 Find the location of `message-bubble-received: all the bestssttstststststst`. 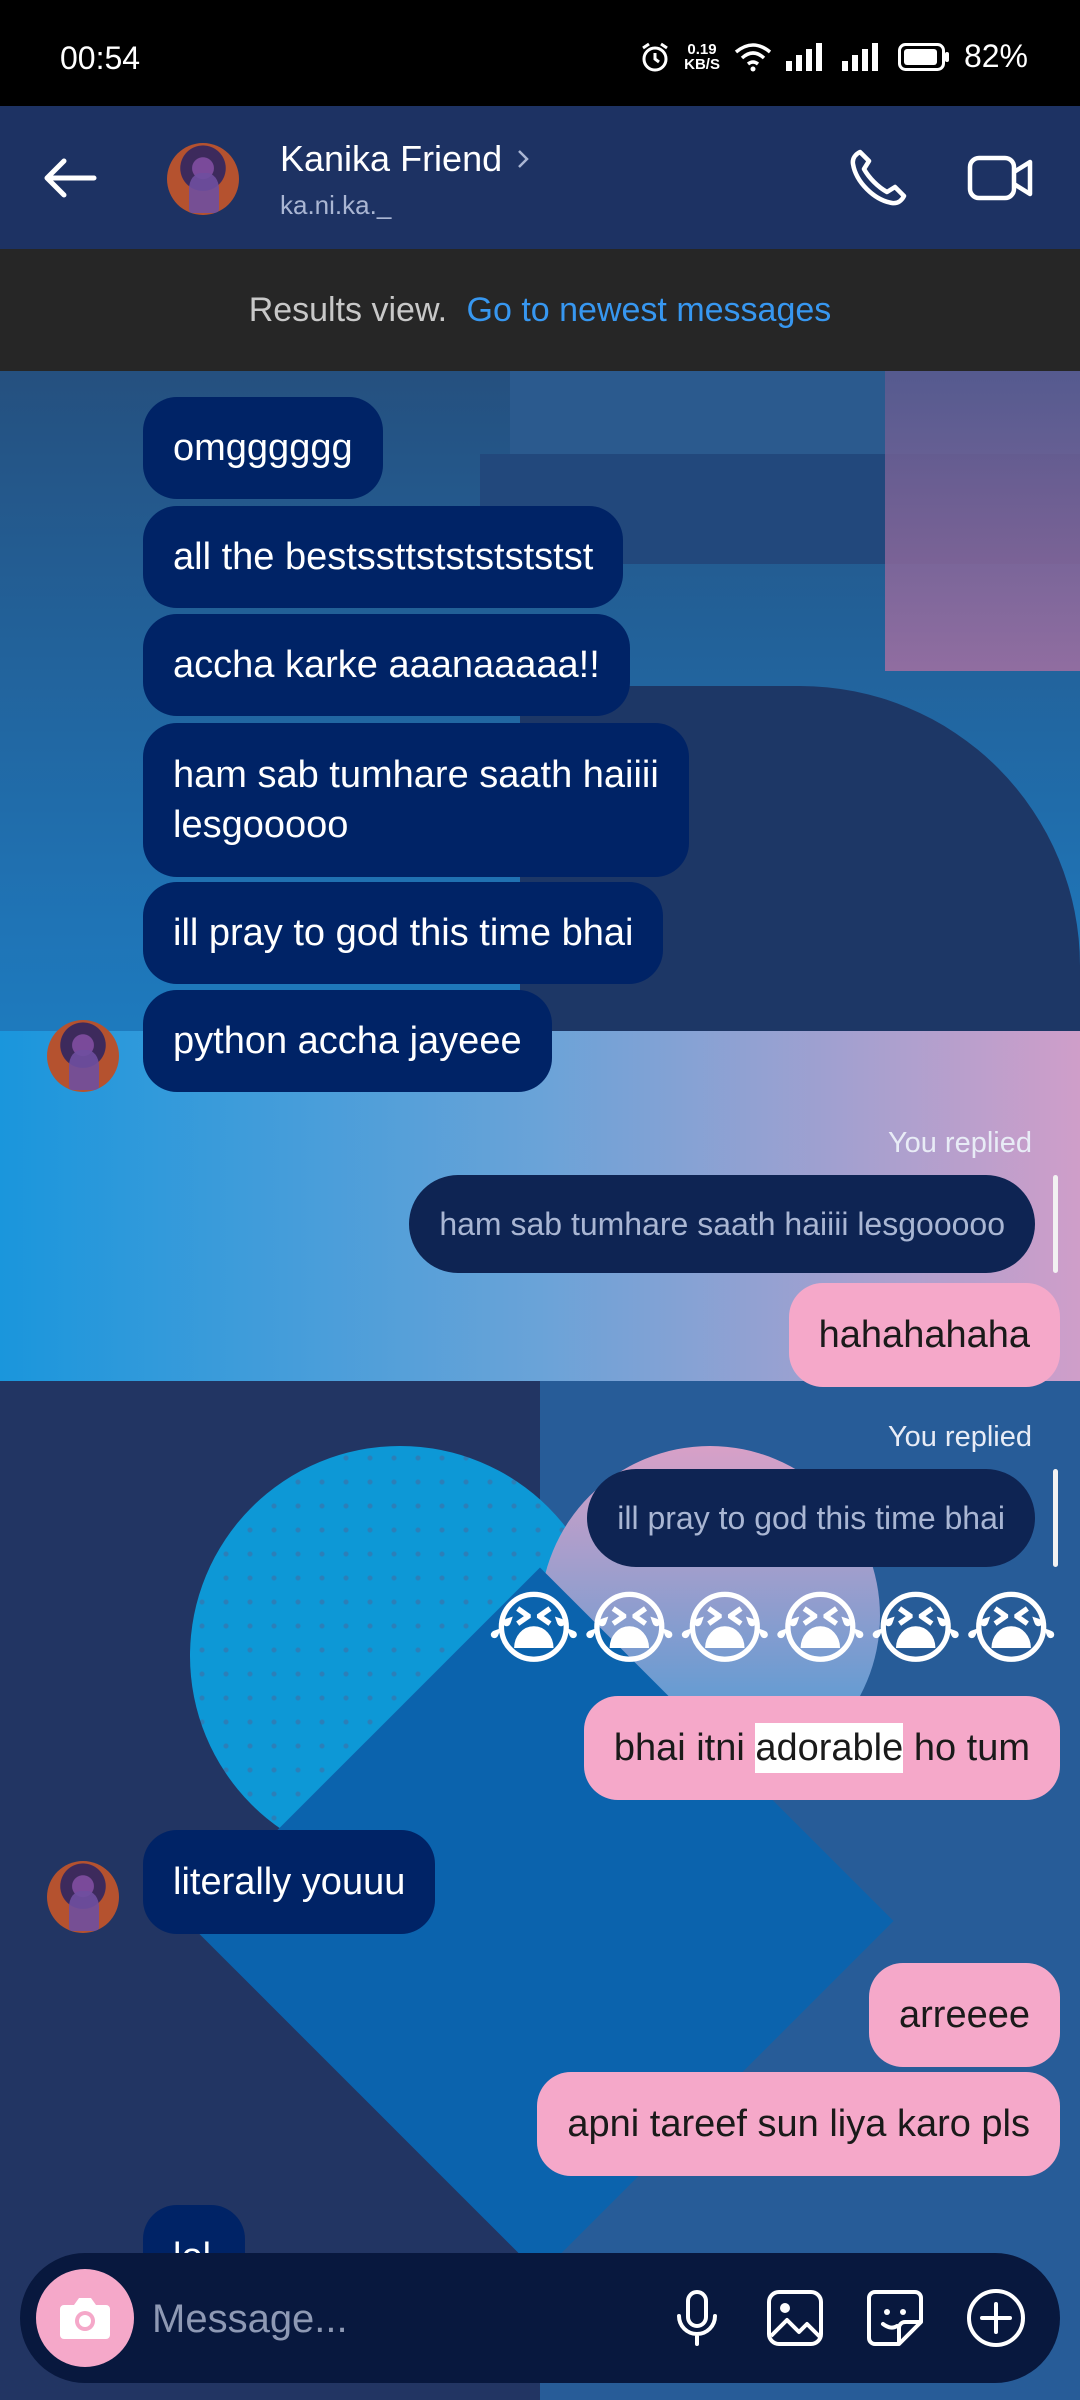

message-bubble-received: all the bestssttstststststst is located at coordinates (383, 557).